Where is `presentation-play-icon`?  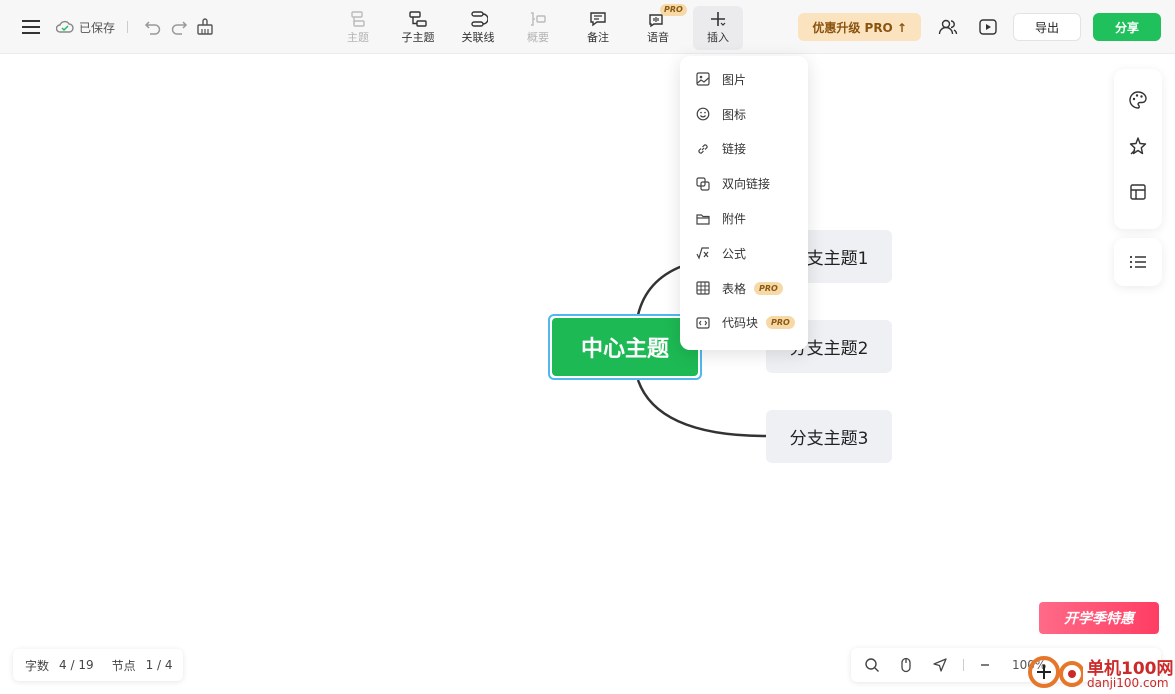 presentation-play-icon is located at coordinates (988, 27).